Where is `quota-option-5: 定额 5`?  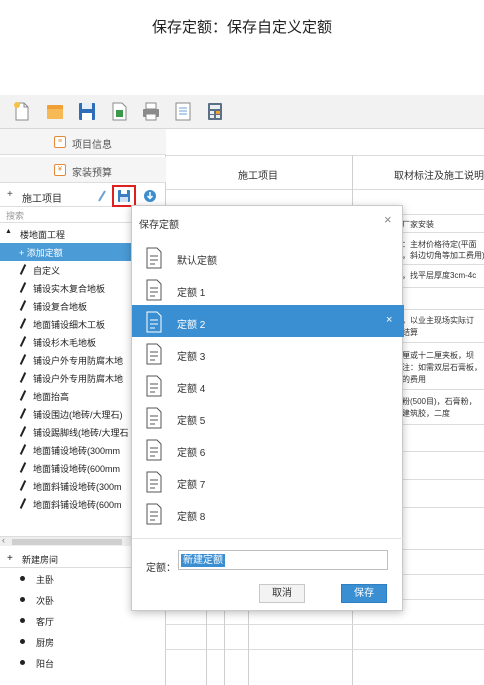 quota-option-5: 定额 5 is located at coordinates (268, 417).